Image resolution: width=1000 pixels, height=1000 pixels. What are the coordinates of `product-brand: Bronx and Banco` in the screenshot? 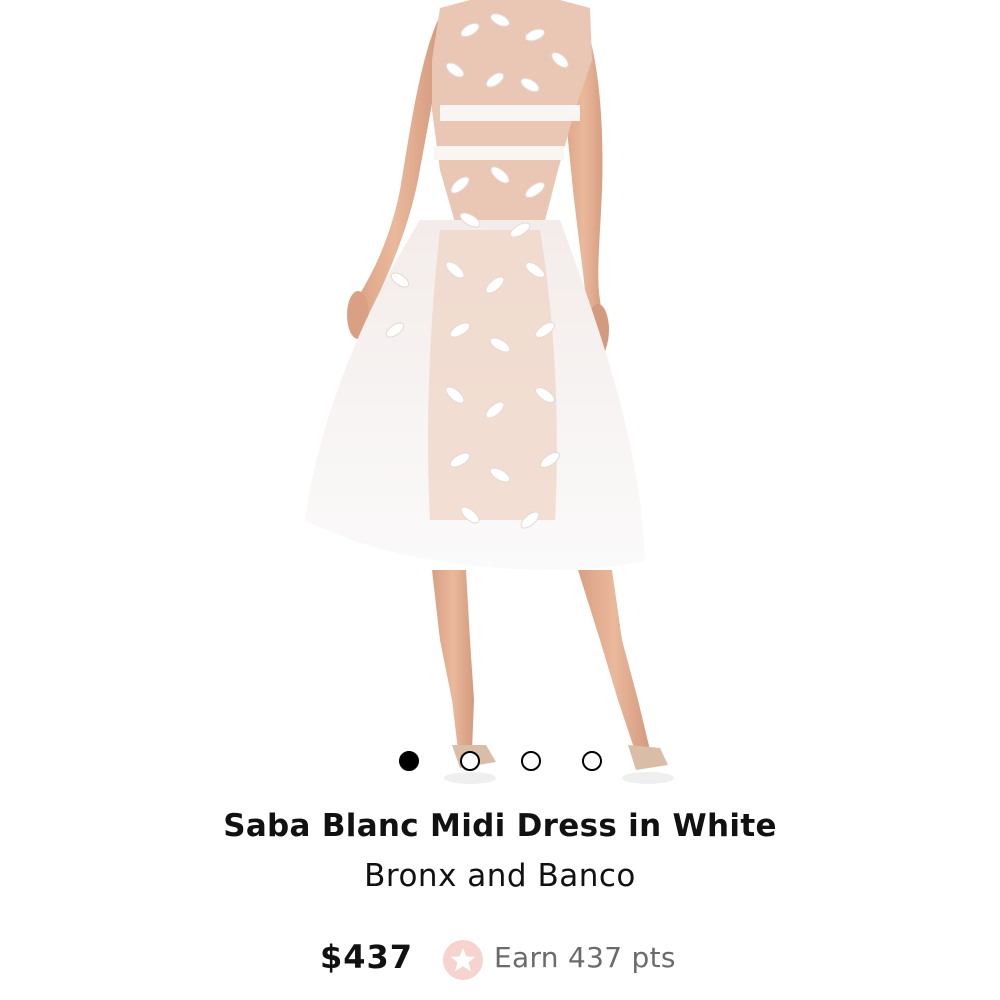 It's located at (500, 876).